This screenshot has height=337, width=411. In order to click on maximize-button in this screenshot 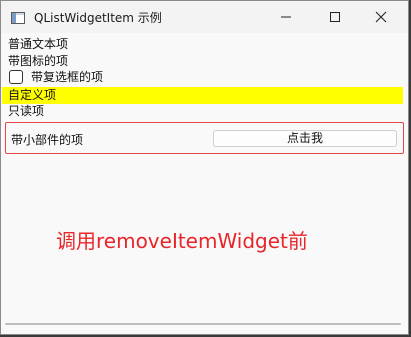, I will do `click(335, 17)`.